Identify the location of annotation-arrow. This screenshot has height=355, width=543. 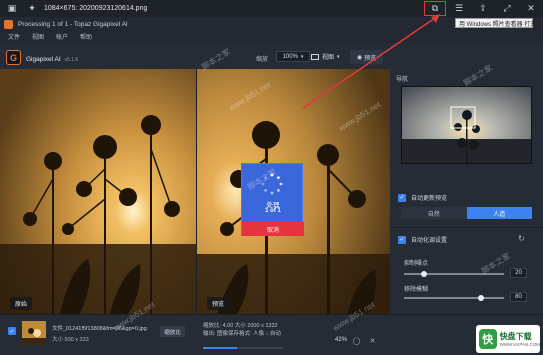
(371, 61).